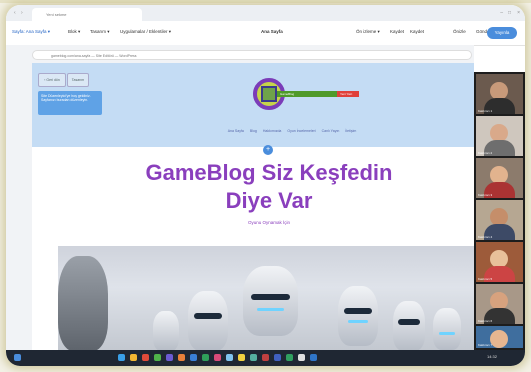 This screenshot has width=531, height=372. What do you see at coordinates (492, 356) in the screenshot?
I see `clock: 14:32` at bounding box center [492, 356].